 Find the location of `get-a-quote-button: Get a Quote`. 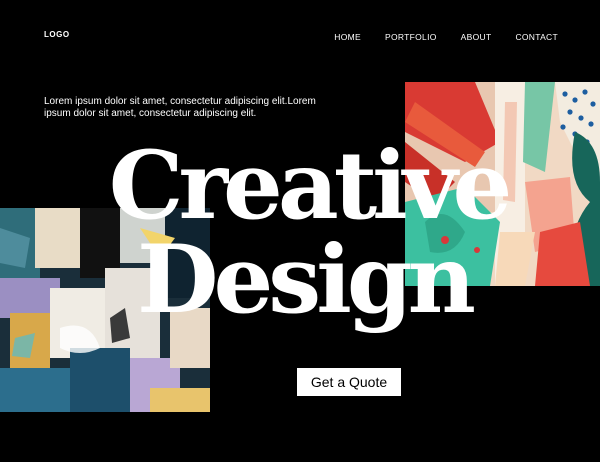

get-a-quote-button: Get a Quote is located at coordinates (349, 382).